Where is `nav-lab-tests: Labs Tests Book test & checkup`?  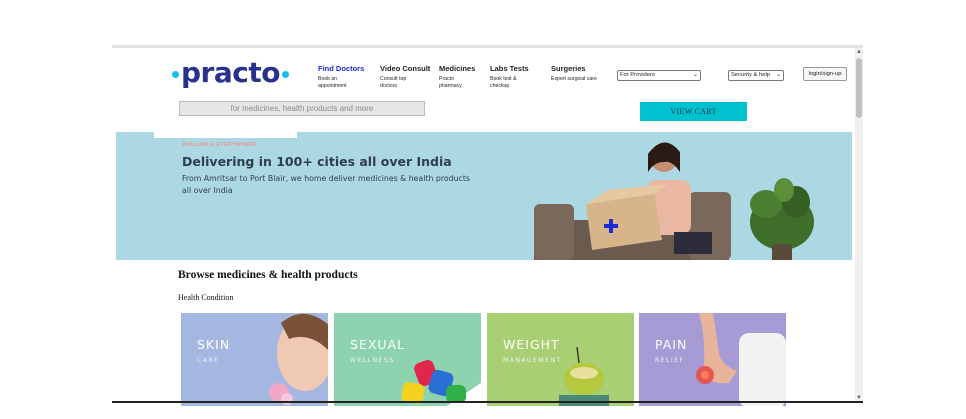
nav-lab-tests: Labs Tests Book test & checkup is located at coordinates (523, 76).